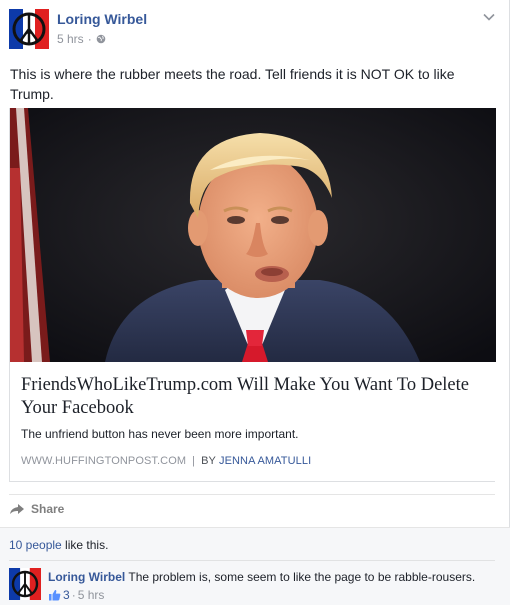 The image size is (510, 605). Describe the element at coordinates (101, 39) in the screenshot. I see `globe-icon` at that location.